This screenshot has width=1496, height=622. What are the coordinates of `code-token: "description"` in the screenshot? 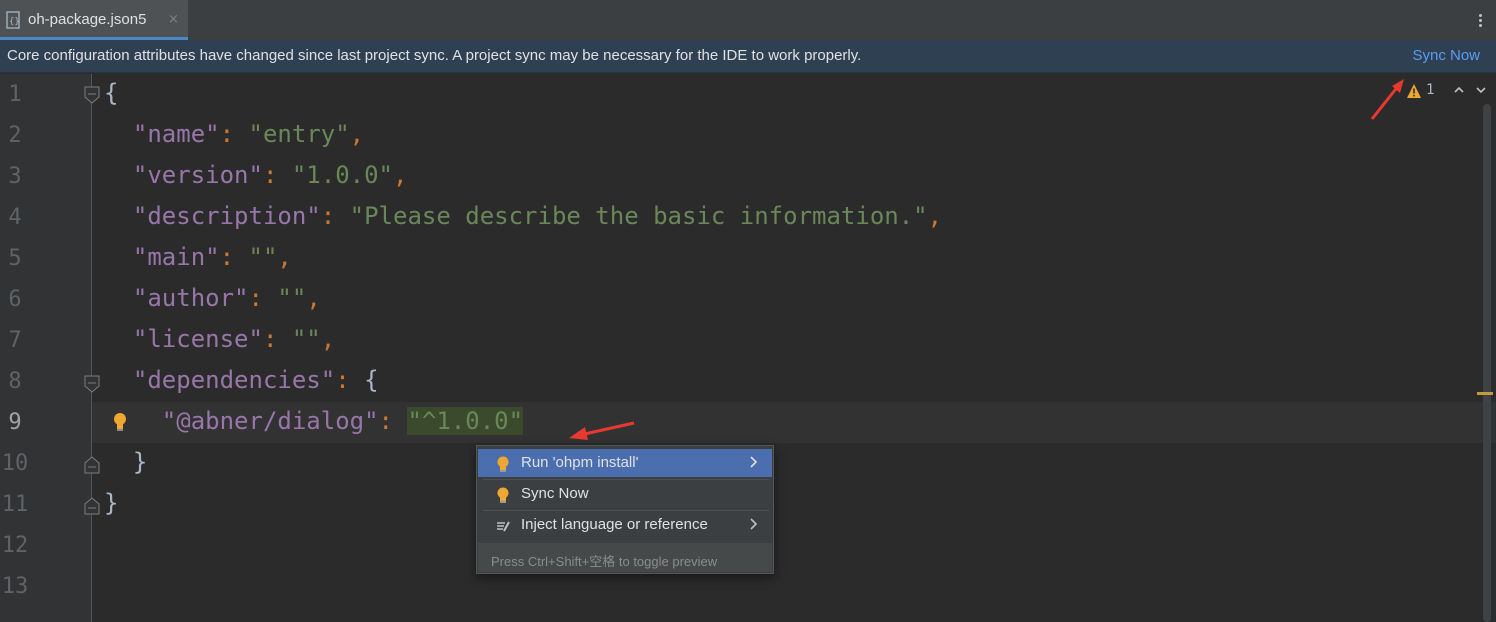 It's located at (226, 216).